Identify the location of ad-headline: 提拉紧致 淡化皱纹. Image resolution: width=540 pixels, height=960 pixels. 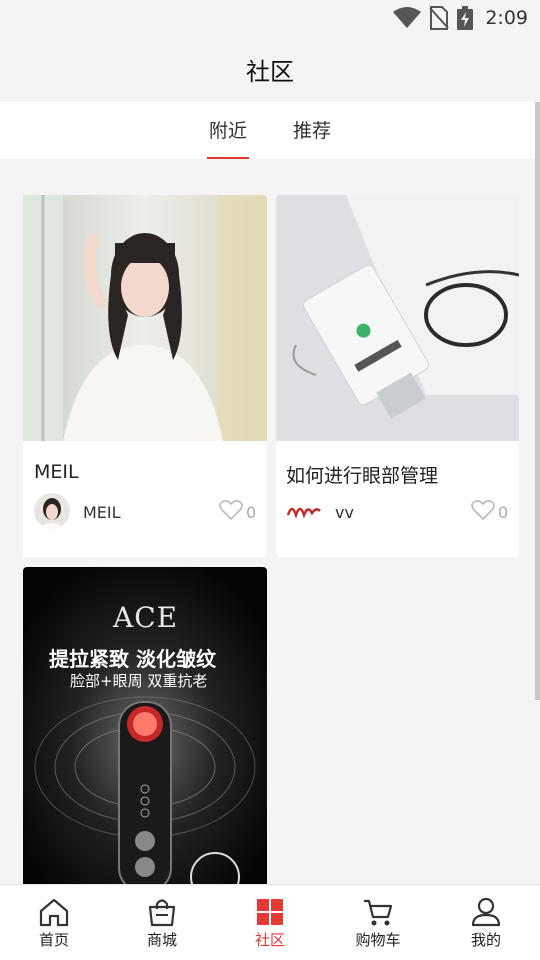
(132, 659).